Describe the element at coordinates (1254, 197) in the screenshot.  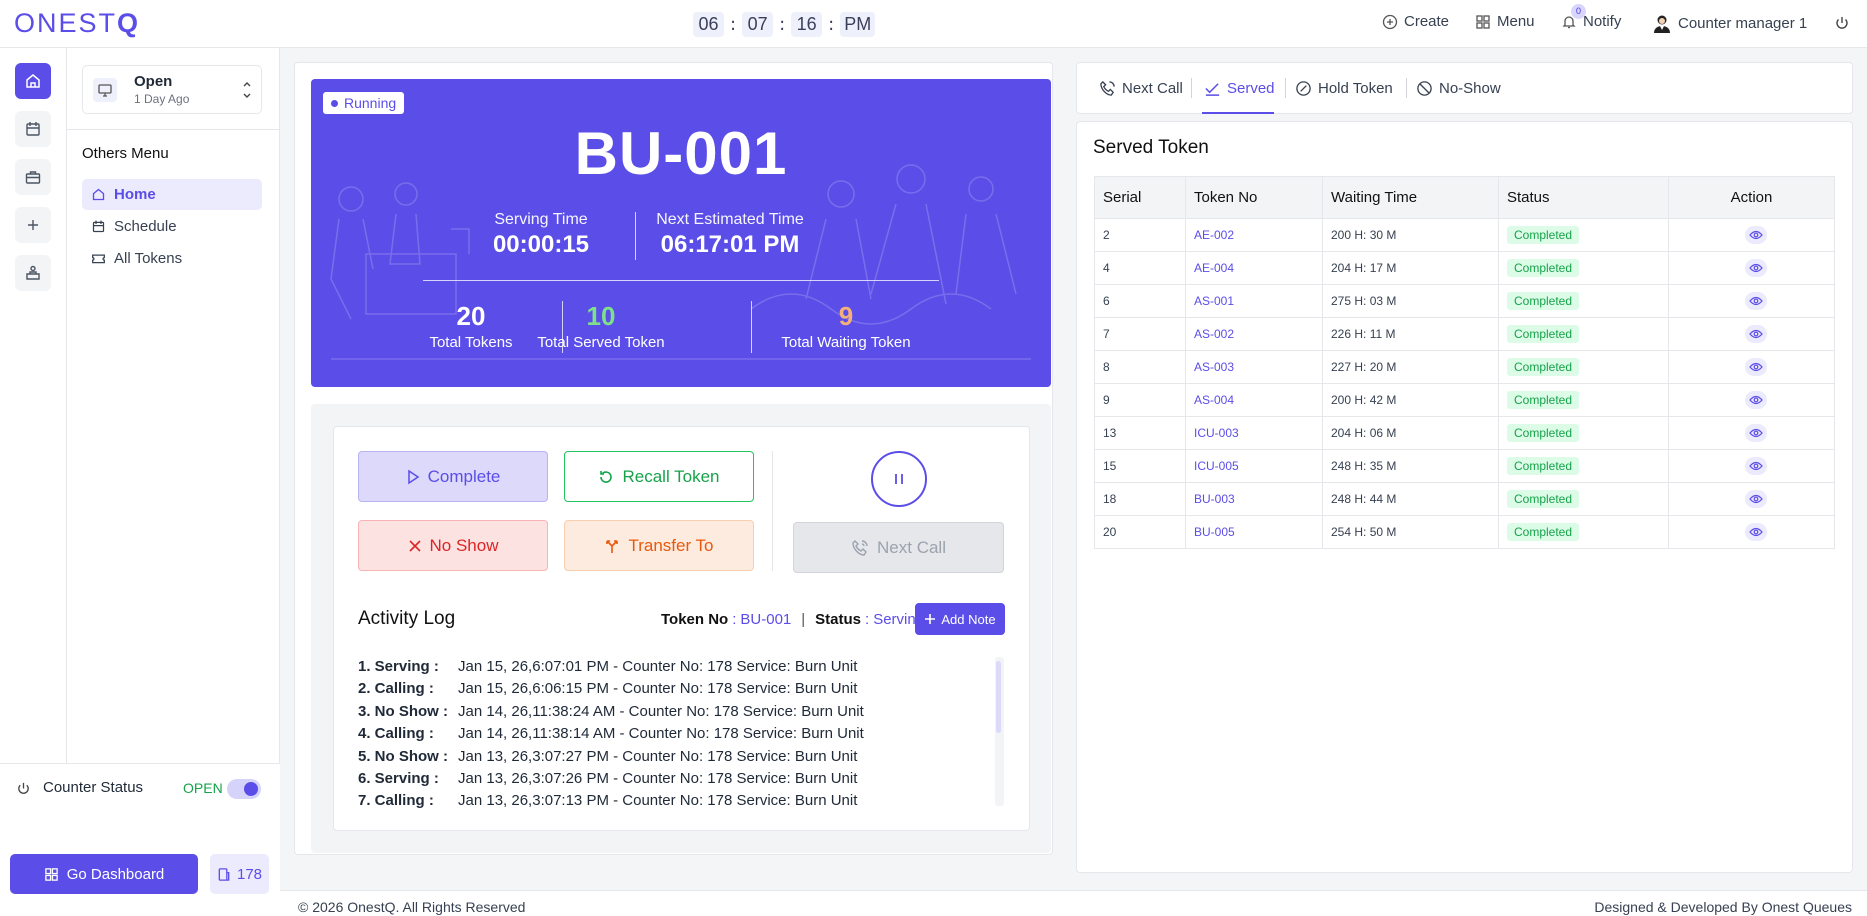
I see `column-header: Token No` at that location.